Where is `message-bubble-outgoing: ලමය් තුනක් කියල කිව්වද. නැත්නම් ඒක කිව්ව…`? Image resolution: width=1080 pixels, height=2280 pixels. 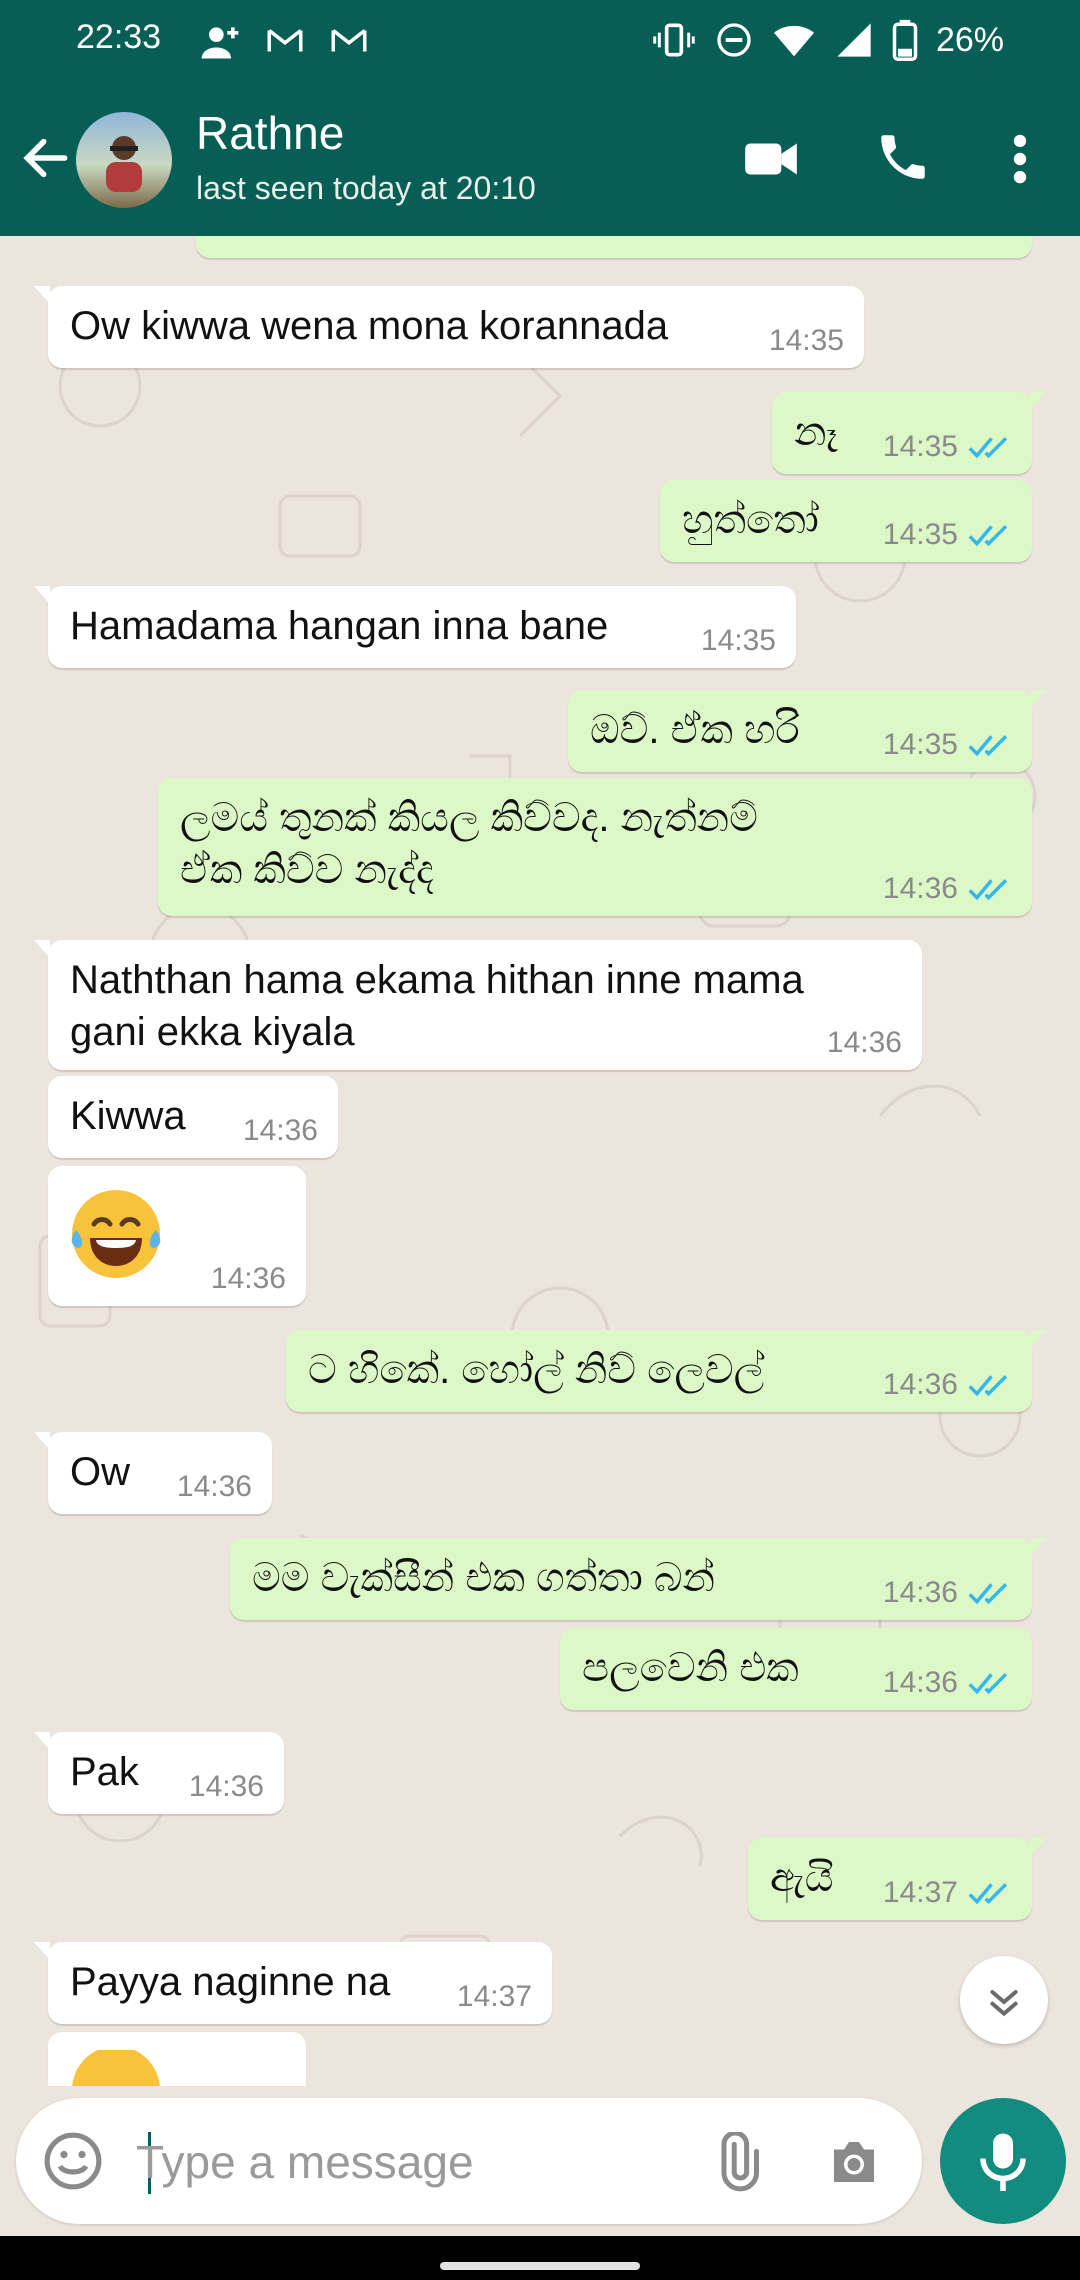
message-bubble-outgoing: ලමය් තුනක් කියල කිව්වද. නැත්නම් ඒක කිව්ව… is located at coordinates (595, 847).